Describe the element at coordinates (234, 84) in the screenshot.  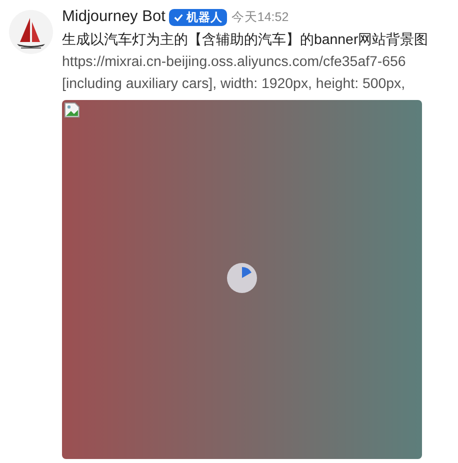
I see `message-text: [including auxiliary cars], width: 1920px, height: 500px,` at that location.